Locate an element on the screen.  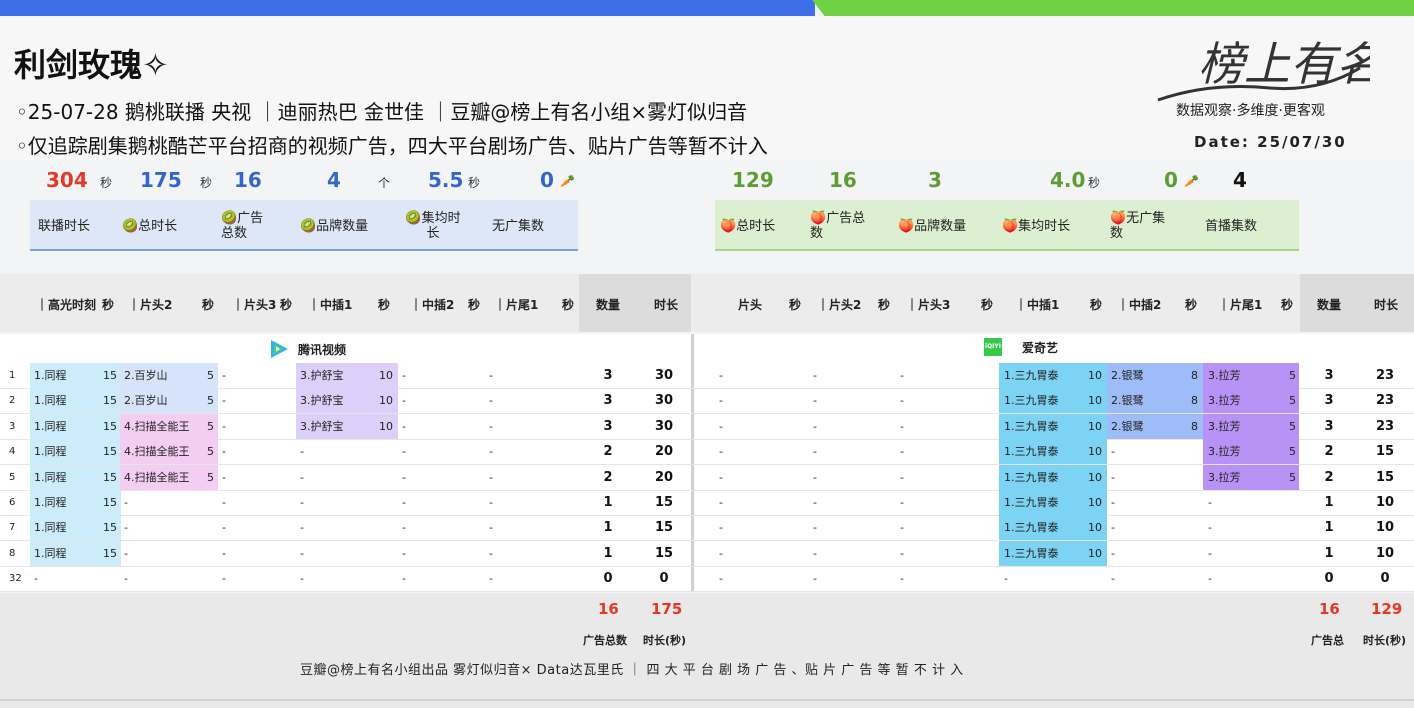
column-header-right: ｜中插2 is located at coordinates (1139, 305).